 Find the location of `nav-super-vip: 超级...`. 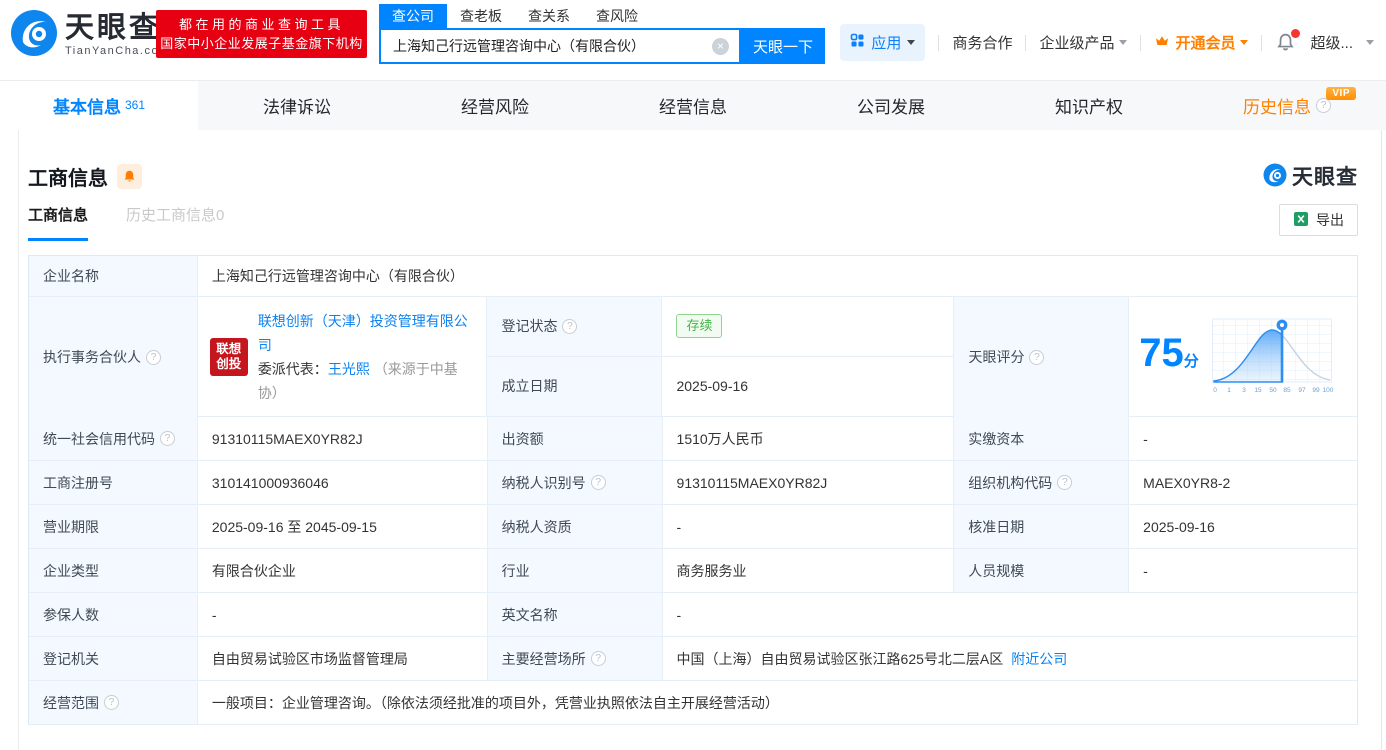

nav-super-vip: 超级... is located at coordinates (1331, 42).